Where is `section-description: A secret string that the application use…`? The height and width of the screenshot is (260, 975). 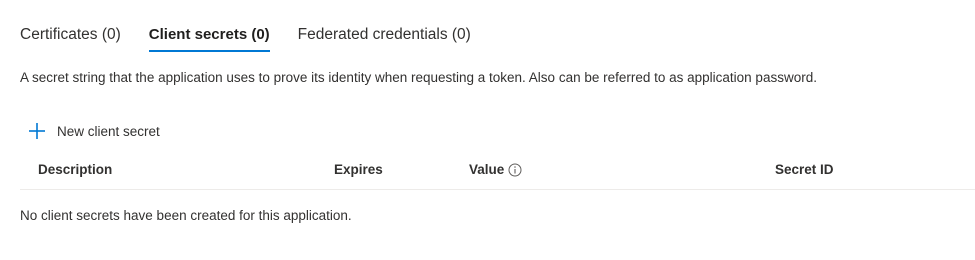
section-description: A secret string that the application use… is located at coordinates (418, 77).